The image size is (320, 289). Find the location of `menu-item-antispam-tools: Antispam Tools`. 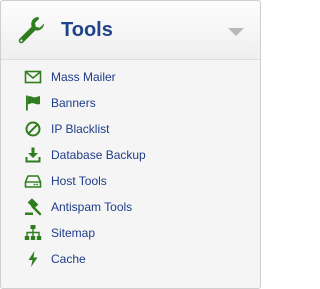

menu-item-antispam-tools: Antispam Tools is located at coordinates (130, 208).